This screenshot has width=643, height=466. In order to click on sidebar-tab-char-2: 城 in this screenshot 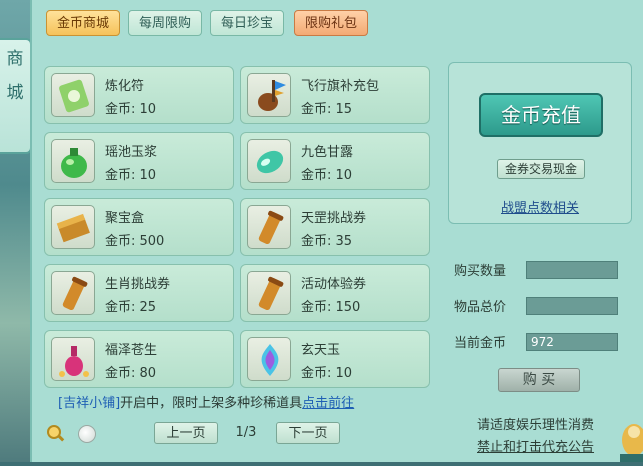, I will do `click(15, 93)`.